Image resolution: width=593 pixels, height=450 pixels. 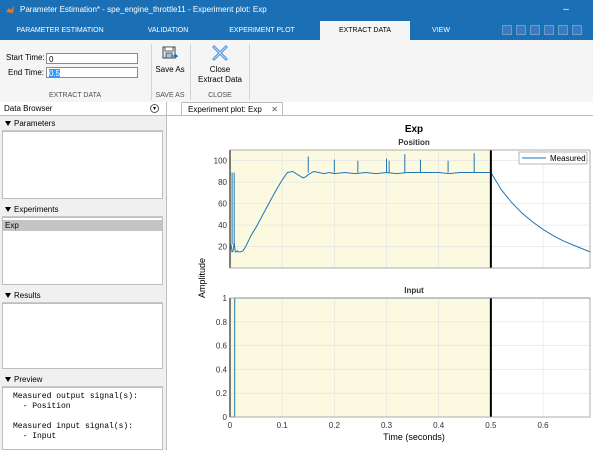 I want to click on save-icon, so click(x=507, y=30).